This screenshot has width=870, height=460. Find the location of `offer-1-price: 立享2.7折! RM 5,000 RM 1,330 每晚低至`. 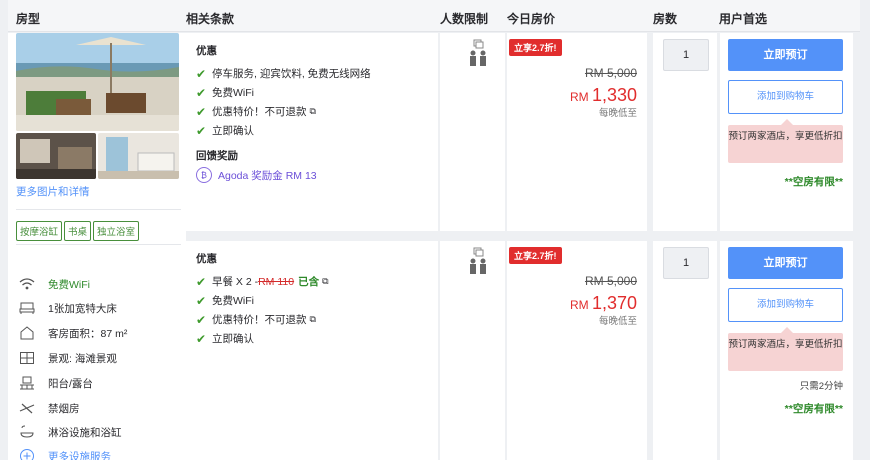

offer-1-price: 立享2.7折! RM 5,000 RM 1,330 每晚低至 is located at coordinates (577, 132).